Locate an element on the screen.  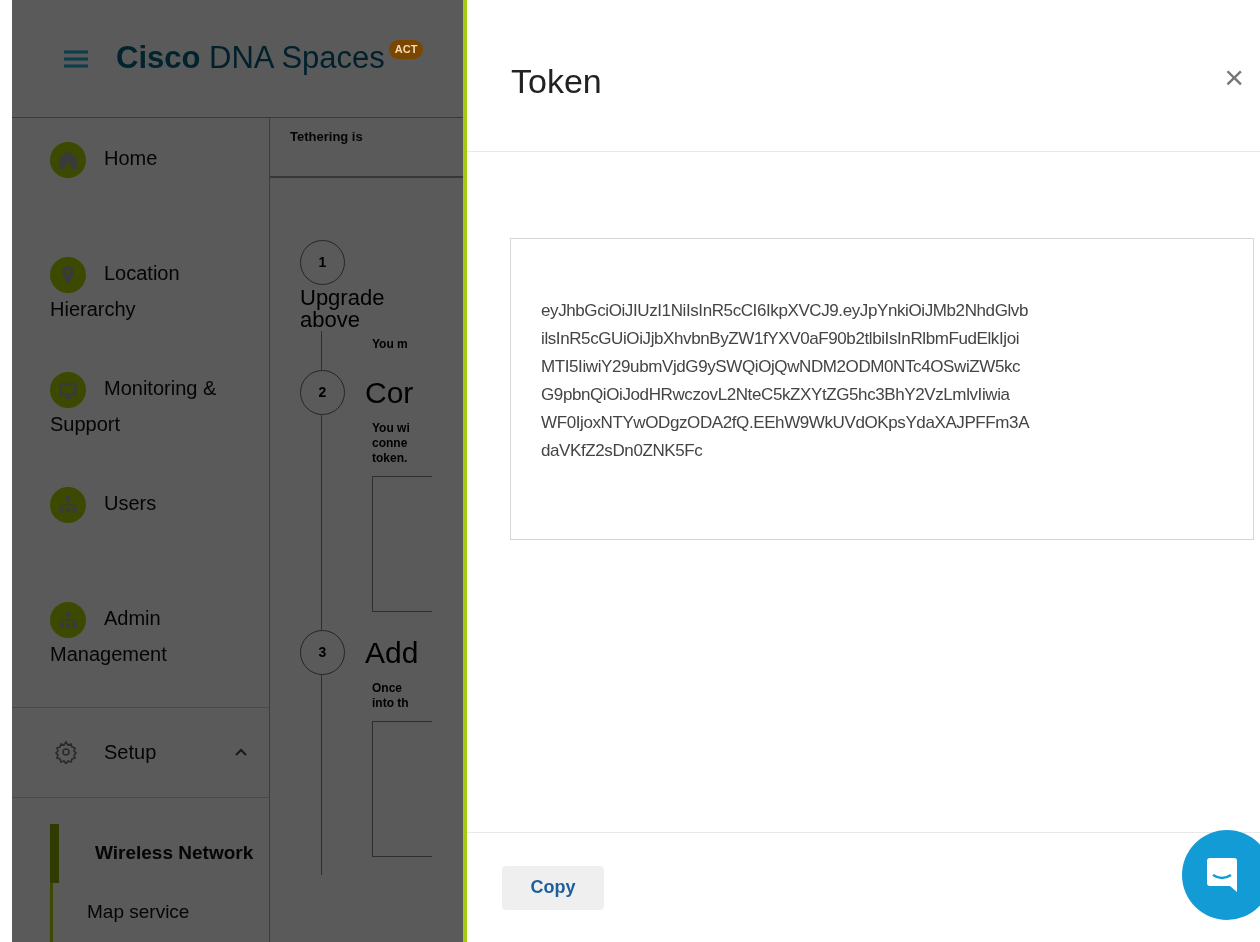
step-title: Add is located at coordinates (392, 653).